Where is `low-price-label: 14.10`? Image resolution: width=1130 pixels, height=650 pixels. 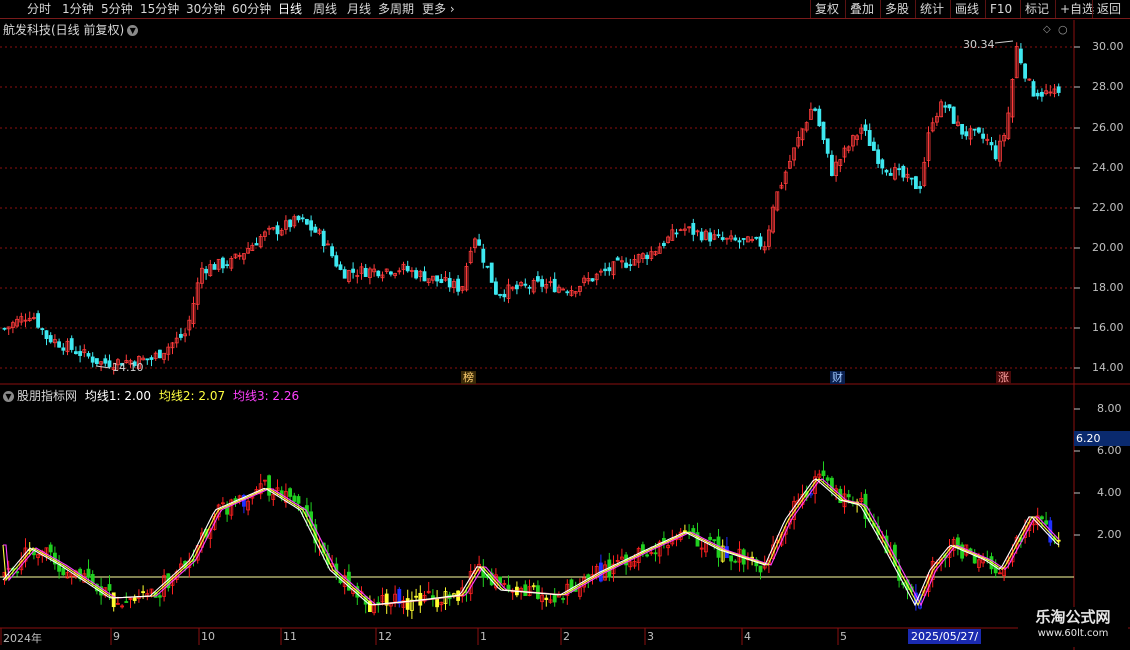
low-price-label: 14.10 is located at coordinates (128, 367).